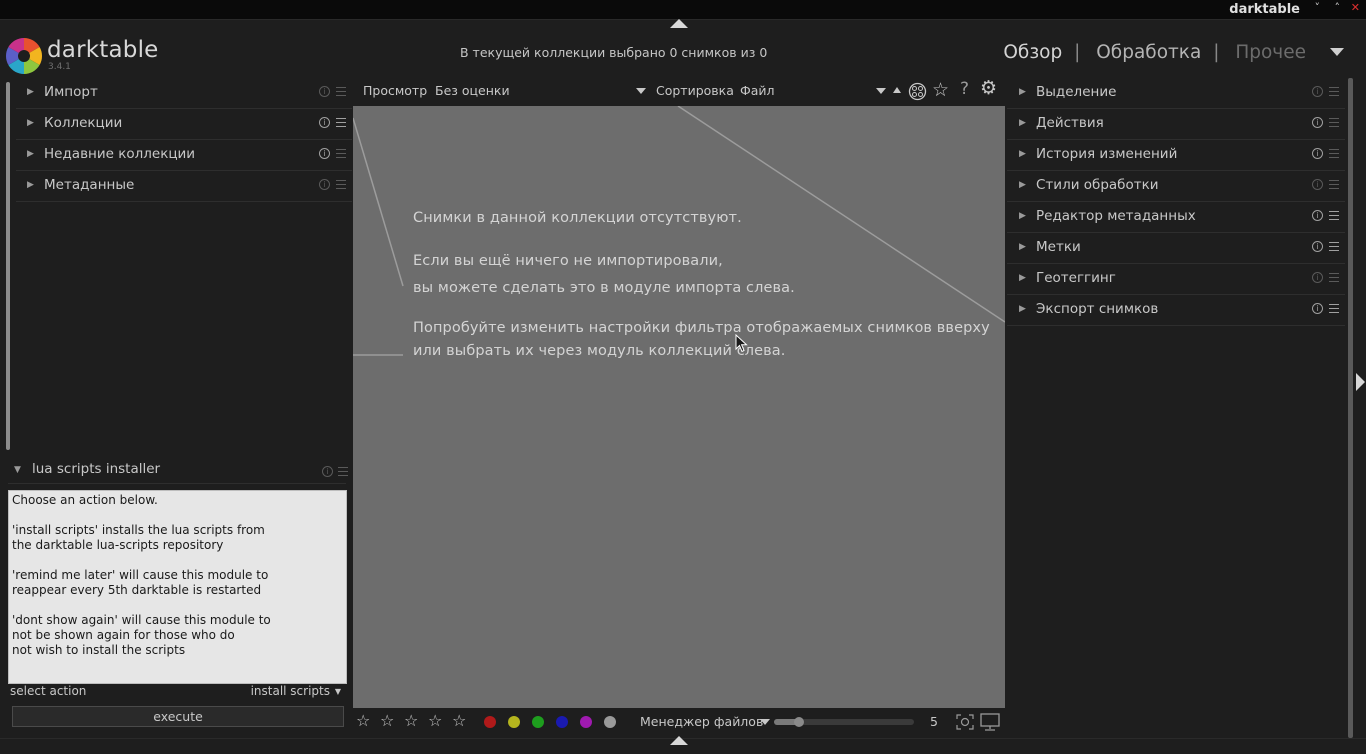  I want to click on collapse-top-panel-arrow-icon, so click(679, 23).